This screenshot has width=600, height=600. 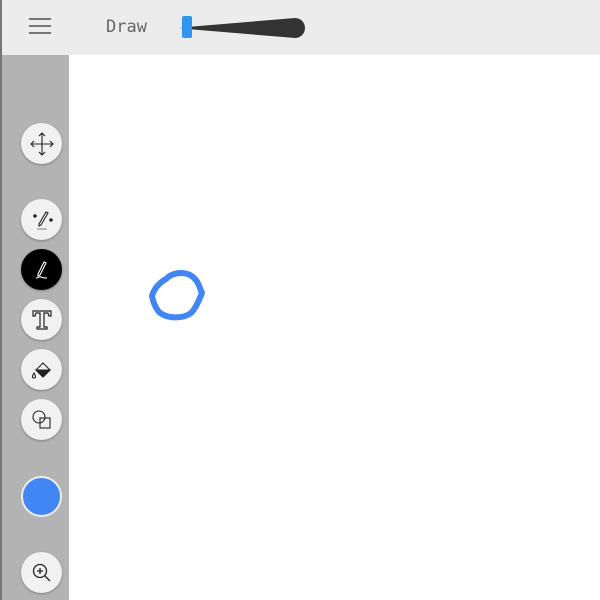 I want to click on zoom-in-icon, so click(x=41, y=572).